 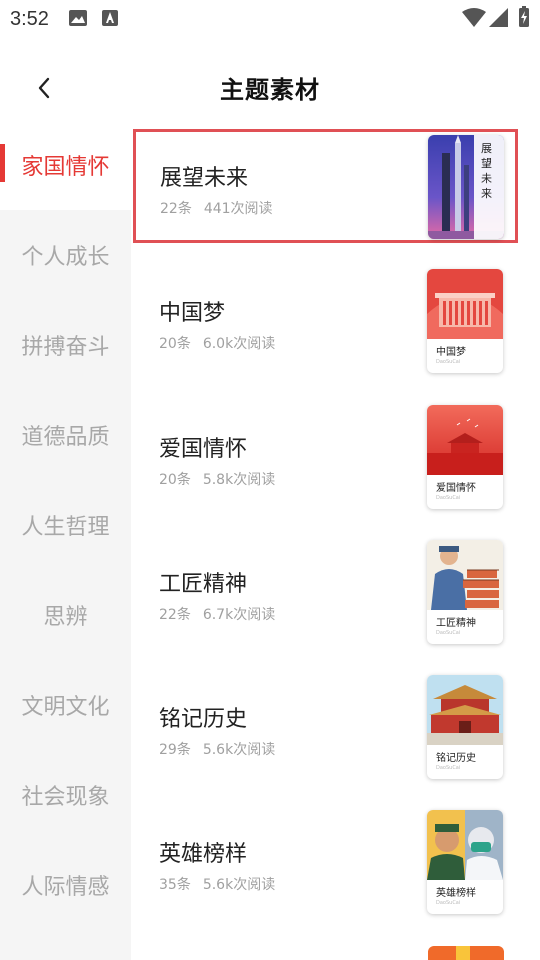 I want to click on sidebar-item-pinbo: 拼搏奋斗, so click(x=65, y=345).